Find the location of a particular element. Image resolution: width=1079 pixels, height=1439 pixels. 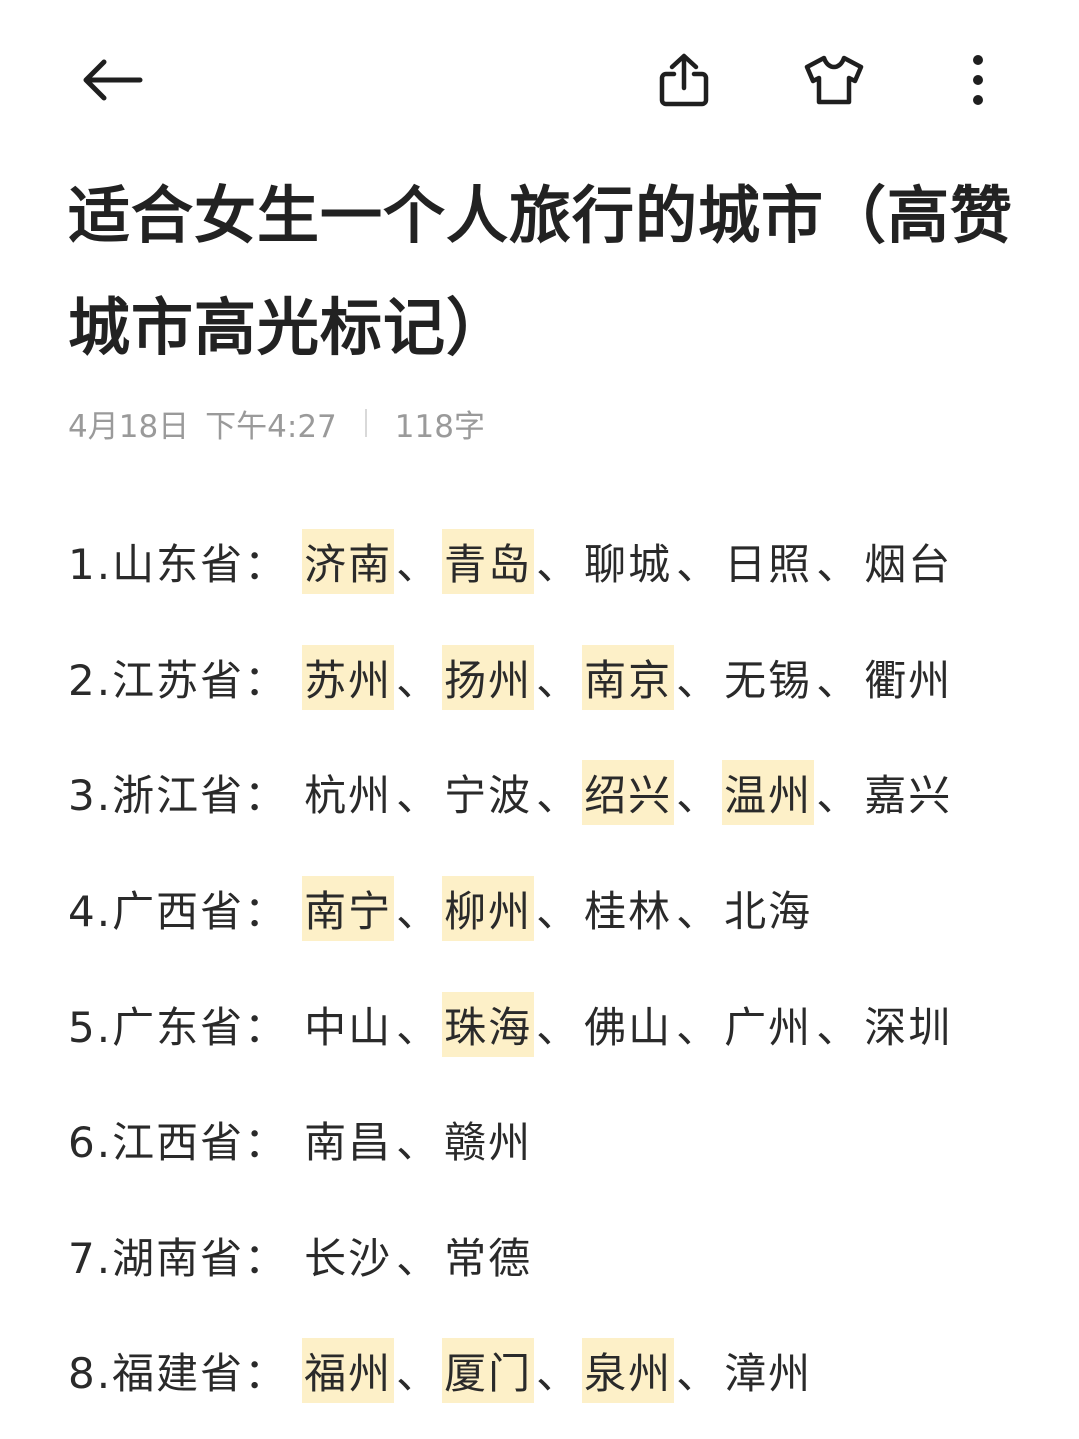

theme-button is located at coordinates (834, 80).